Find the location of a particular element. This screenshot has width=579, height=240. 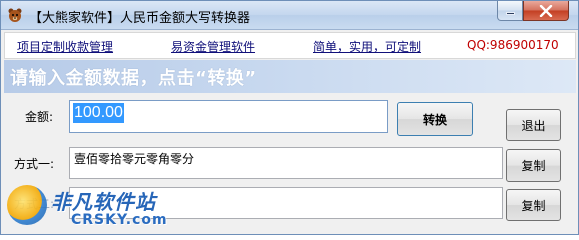

amount-input: 100.00 is located at coordinates (228, 116).